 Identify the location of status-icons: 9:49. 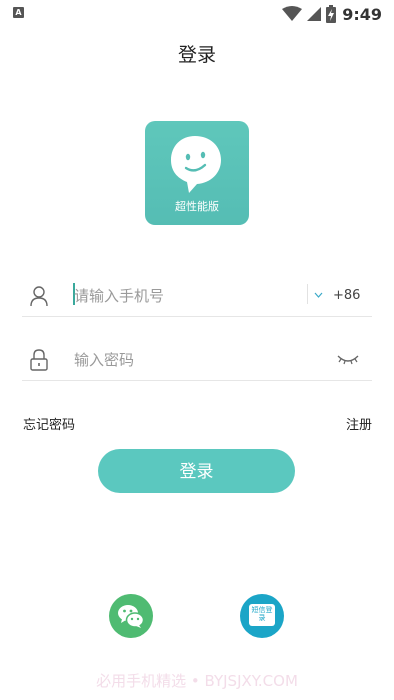
(332, 14).